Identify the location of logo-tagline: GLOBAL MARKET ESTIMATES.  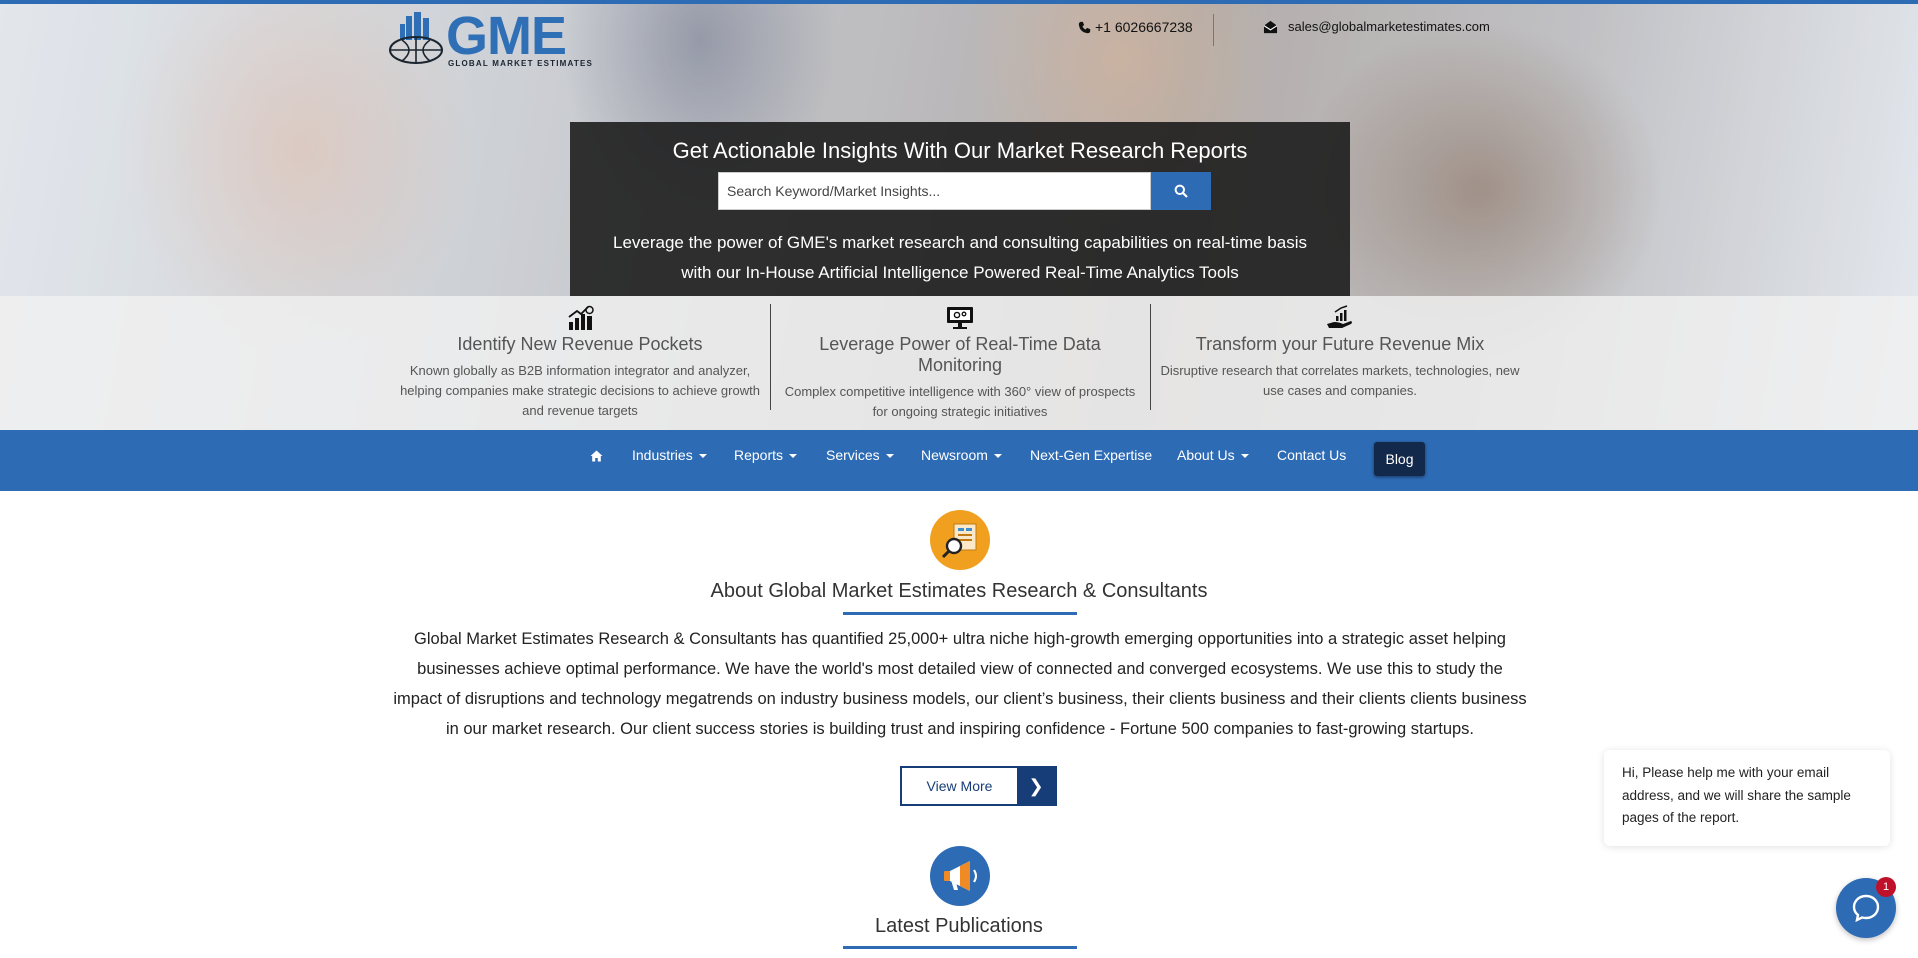
(521, 63).